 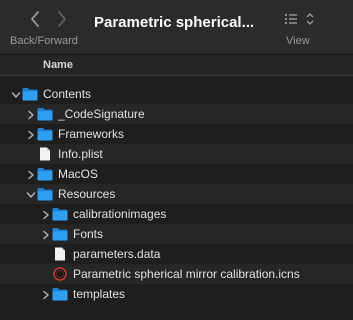 I want to click on file-name-label: Resources, so click(x=87, y=194).